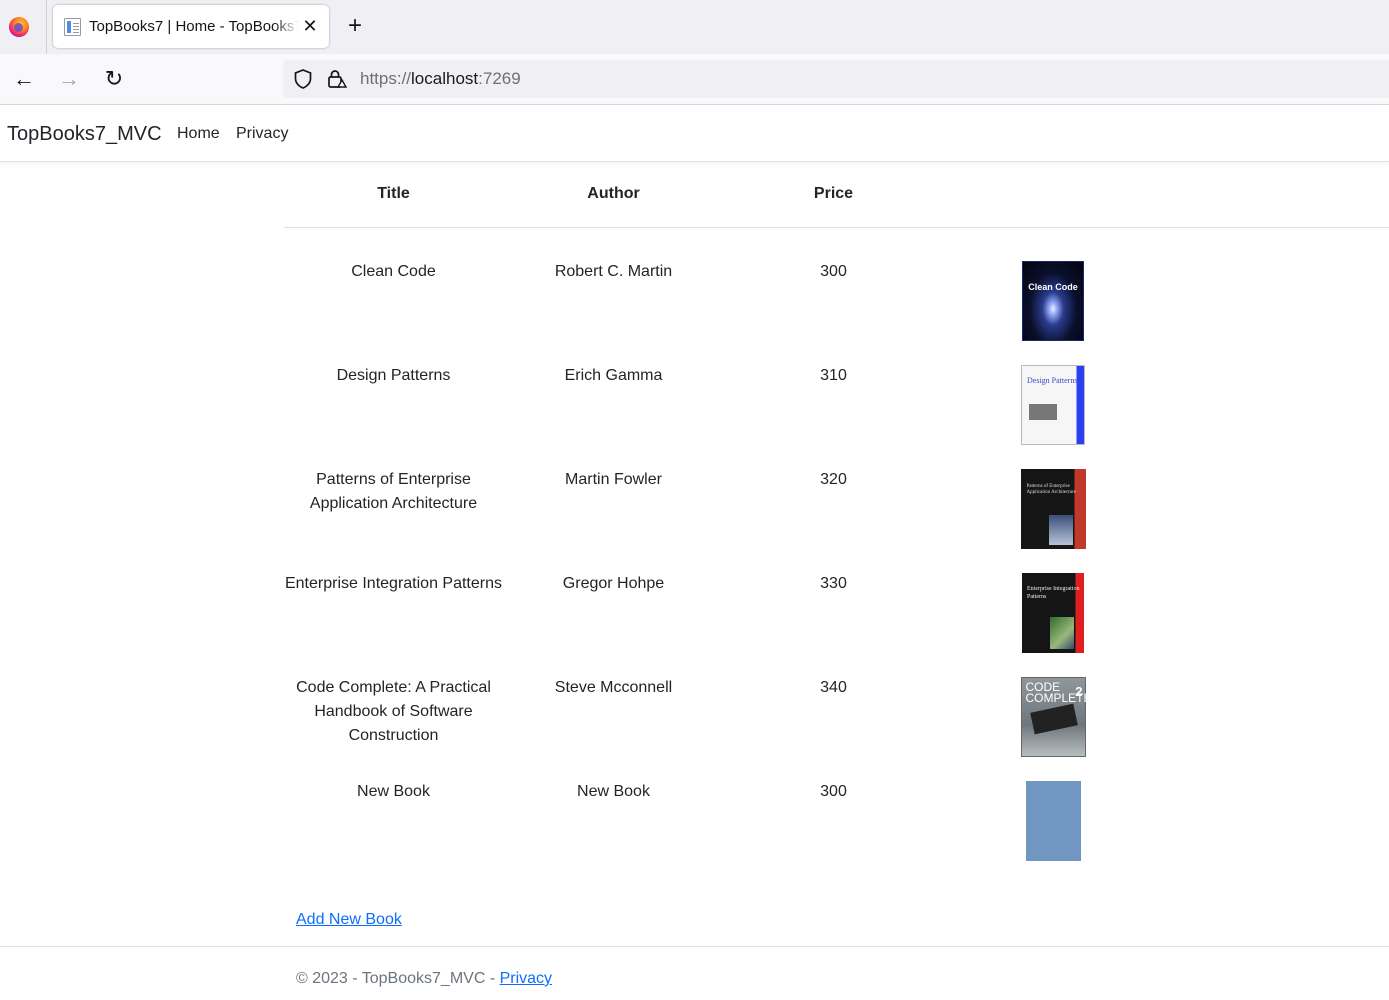  I want to click on nav-link-home: Home, so click(198, 134).